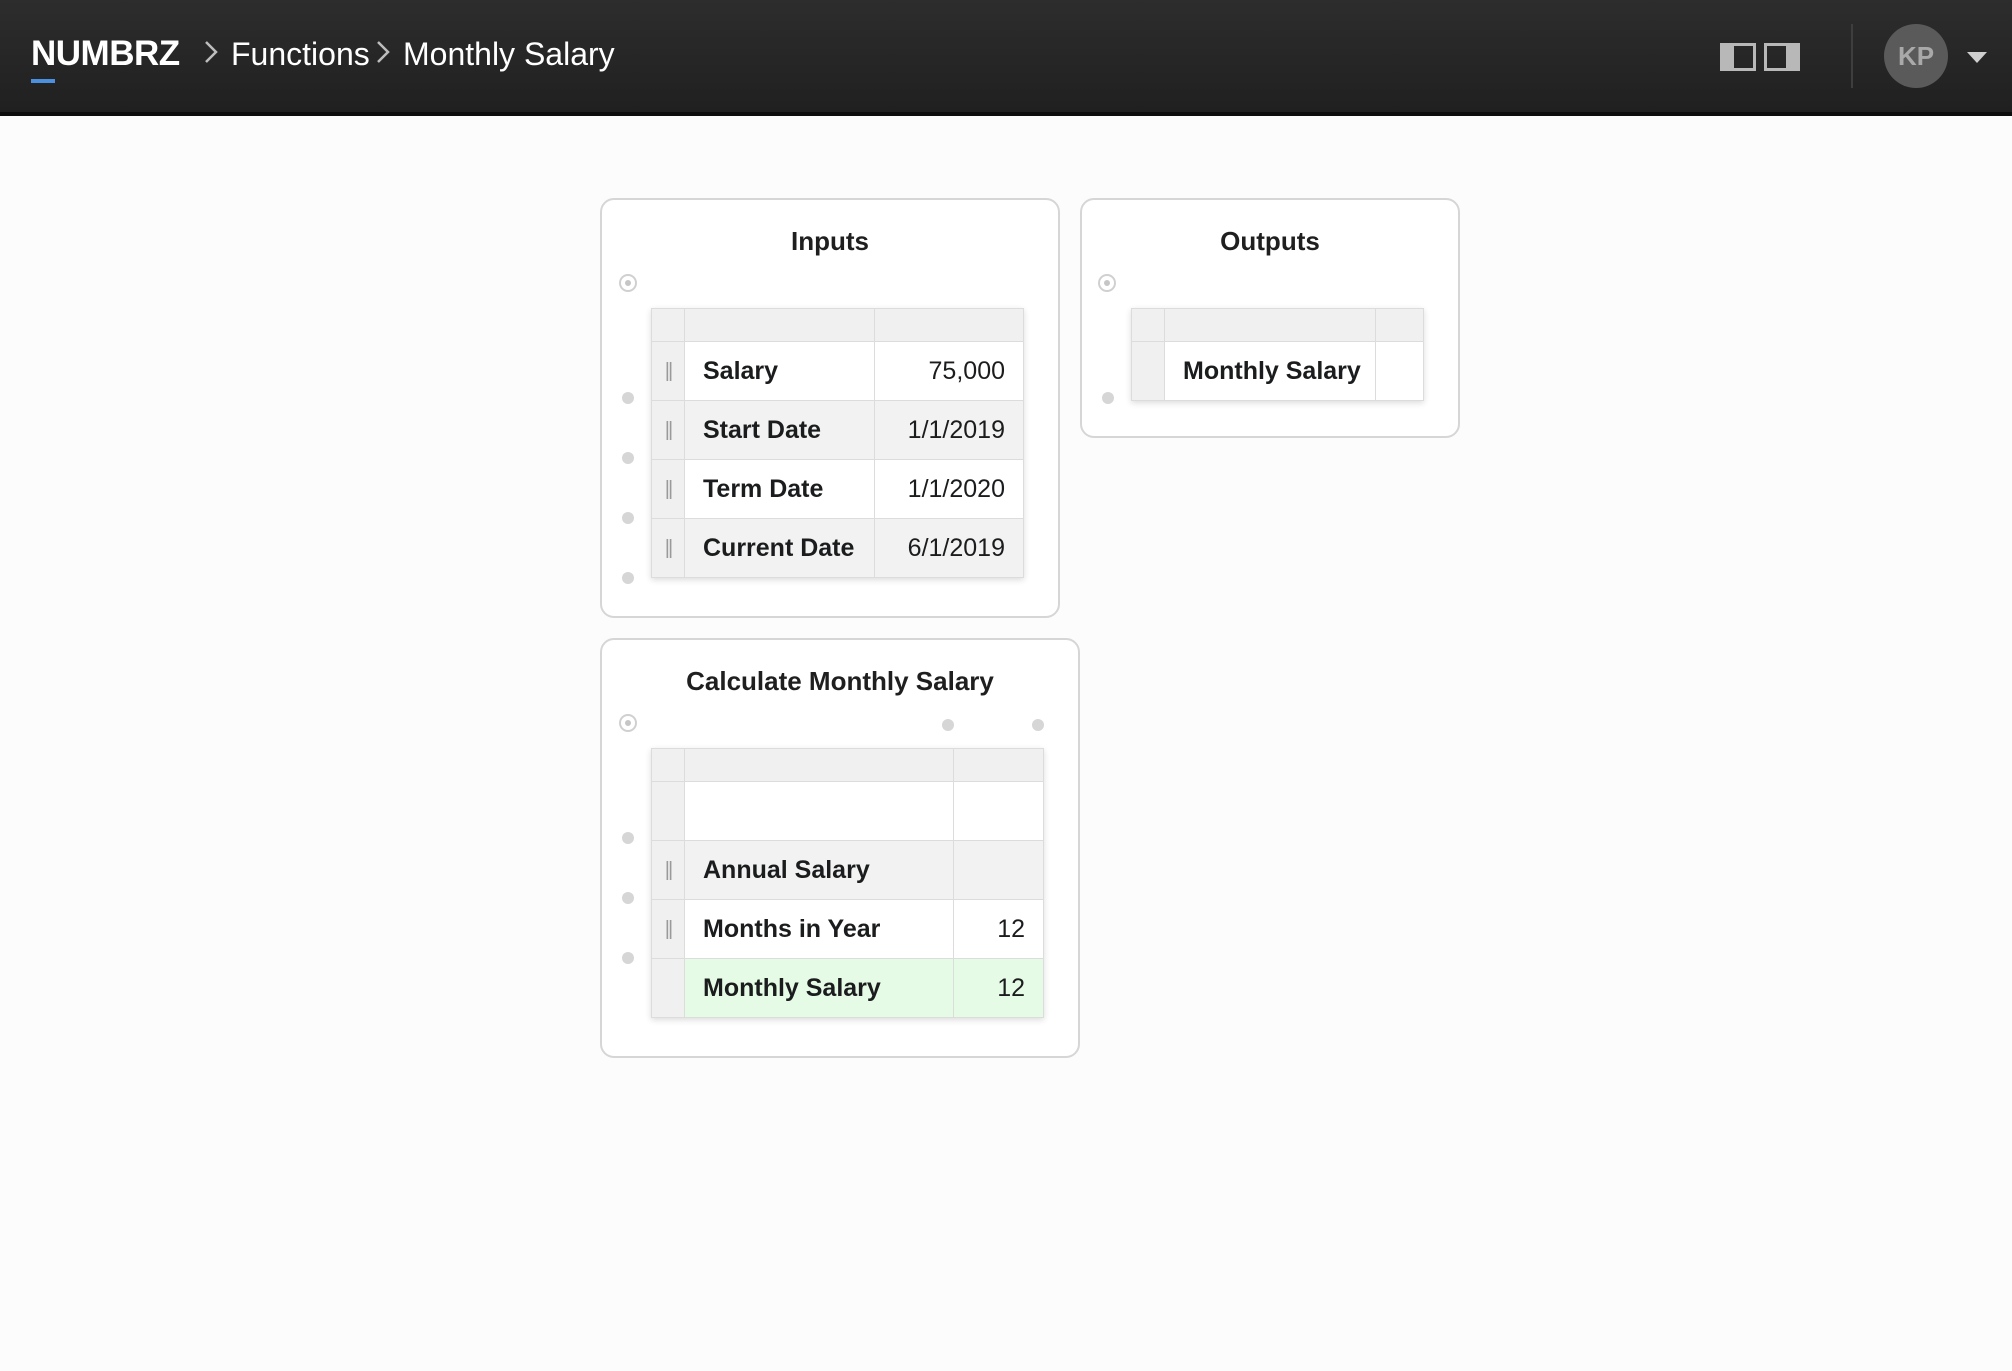 The image size is (2012, 1371). I want to click on outputs-panel-title: Outputs, so click(1270, 241).